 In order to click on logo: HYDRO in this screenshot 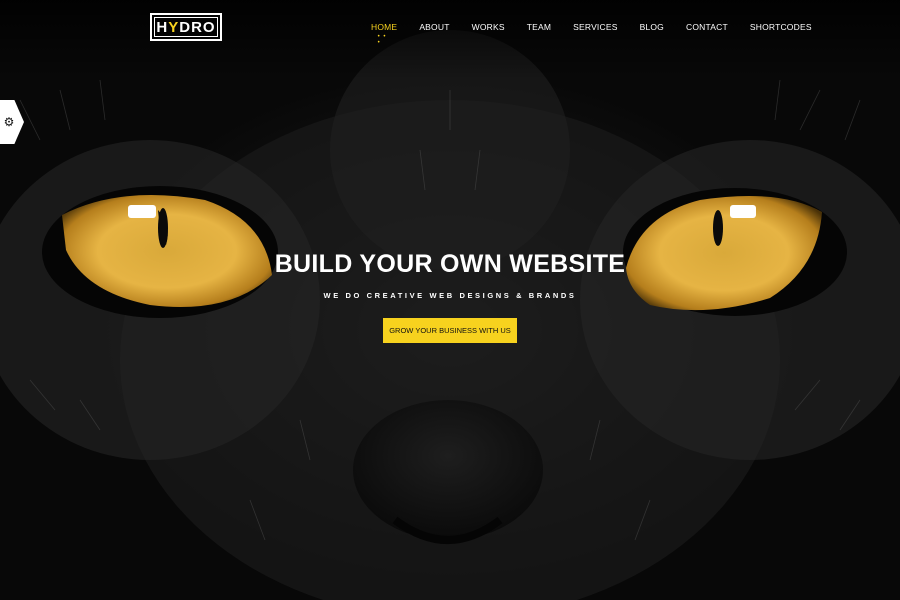, I will do `click(186, 27)`.